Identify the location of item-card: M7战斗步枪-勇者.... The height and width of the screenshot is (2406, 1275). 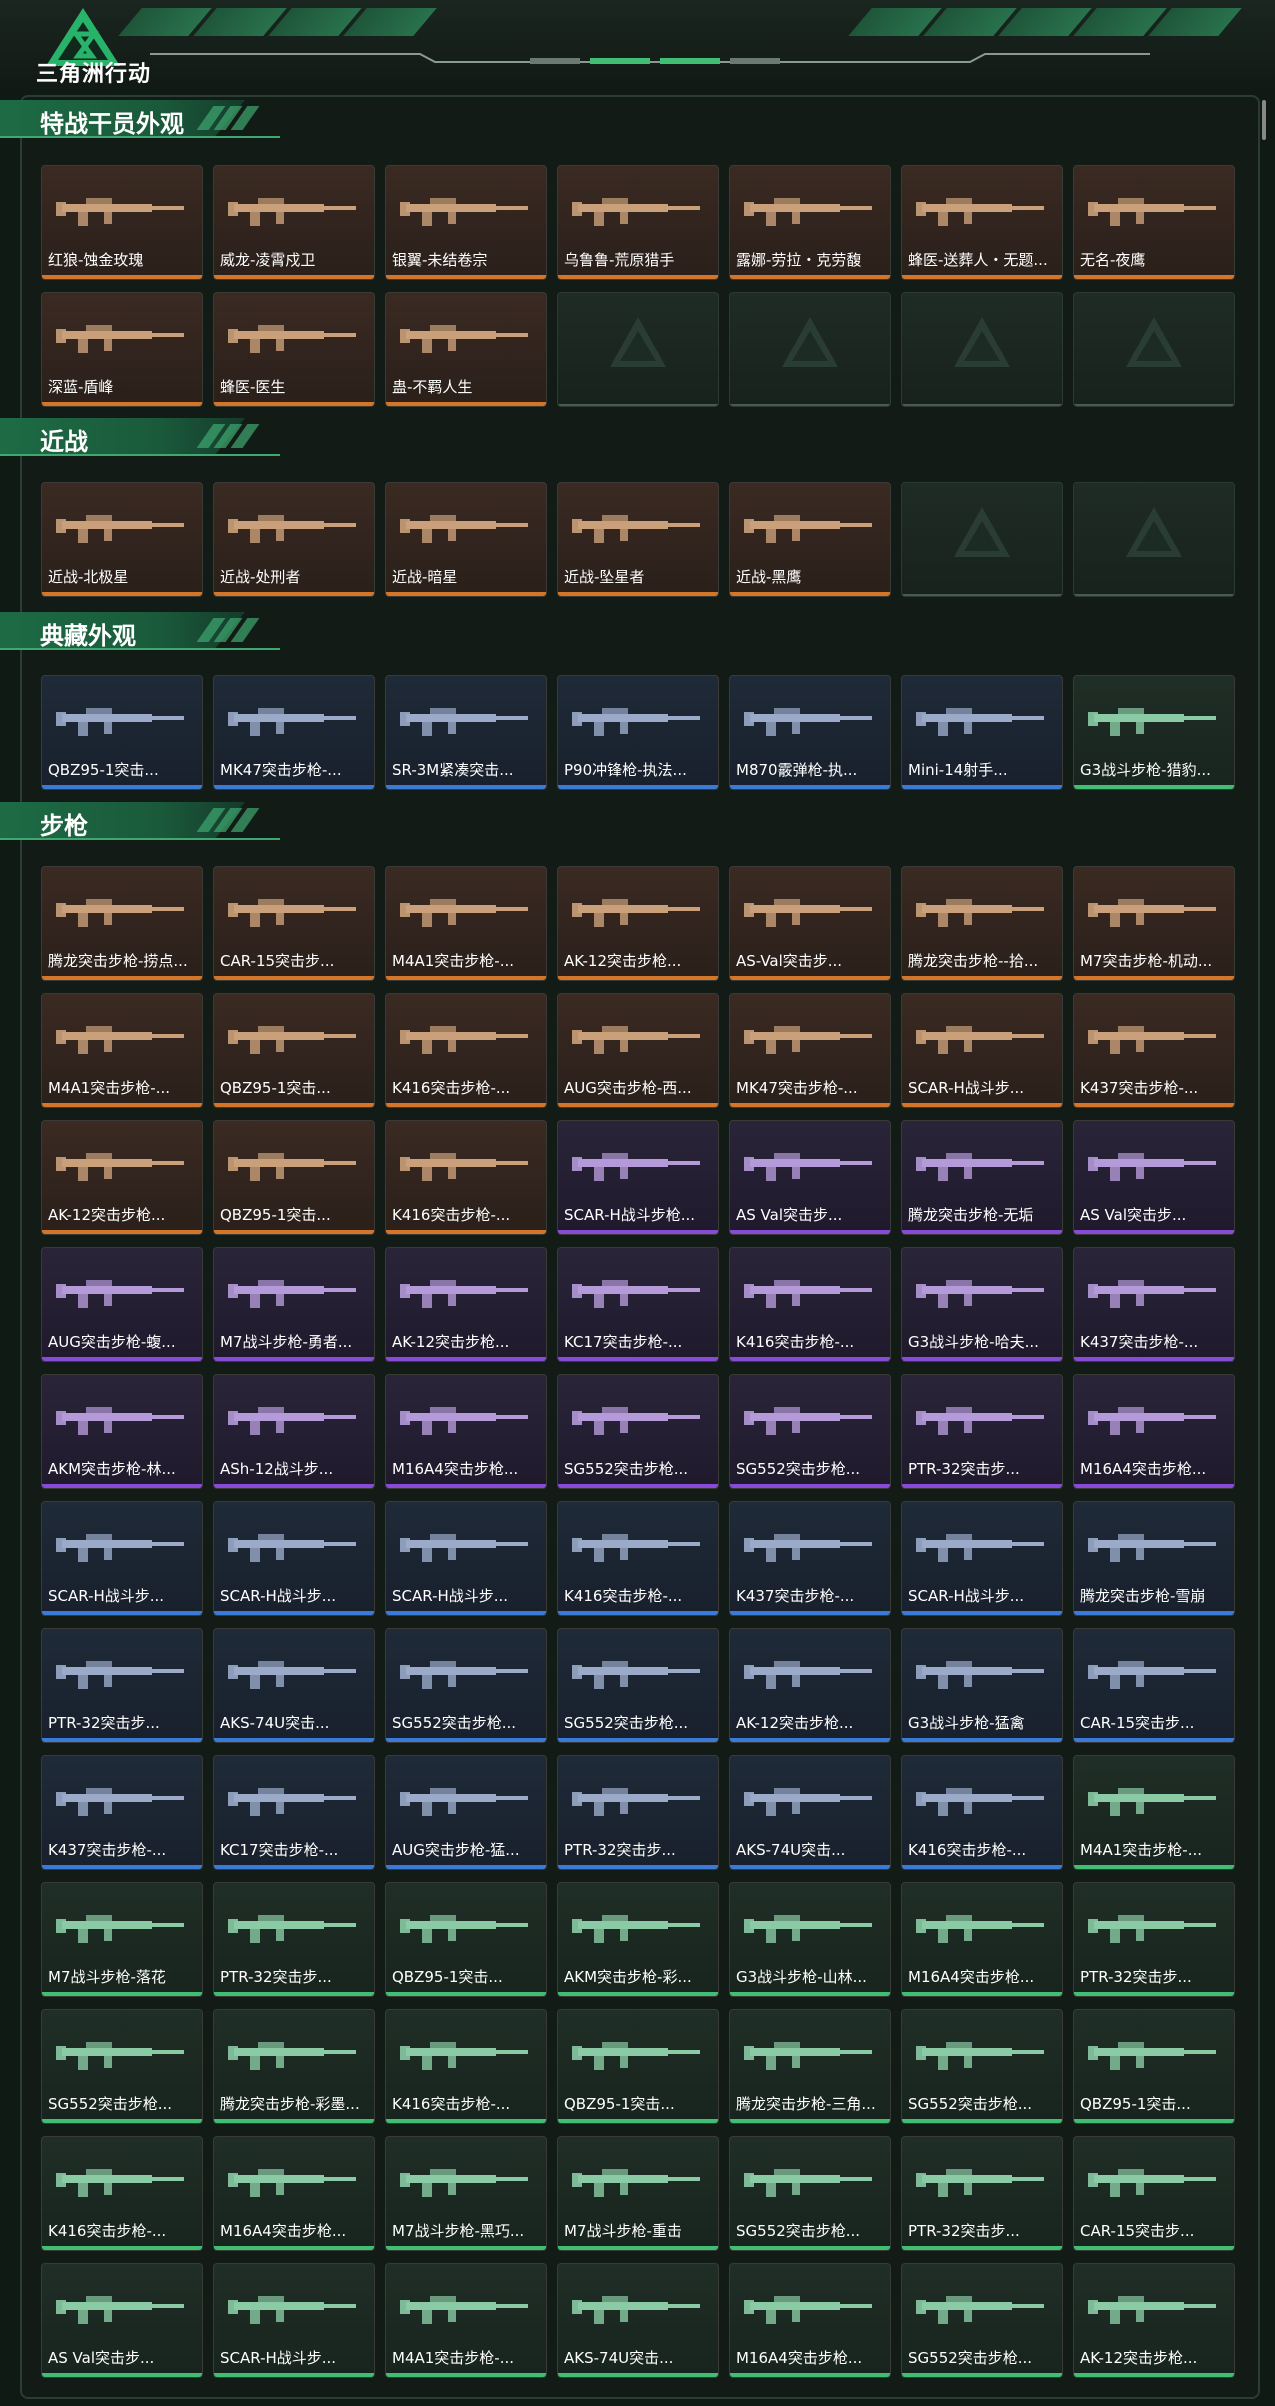
(294, 1304).